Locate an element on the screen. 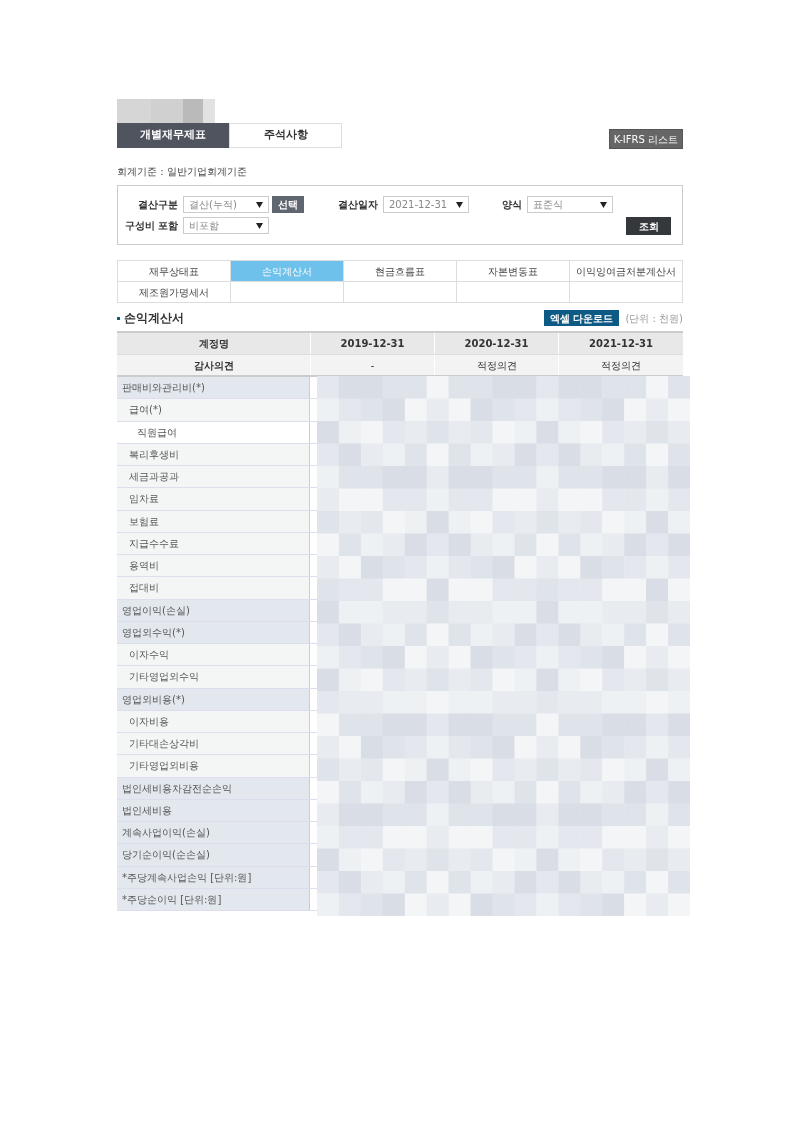 This screenshot has width=793, height=1122. account-name-cell: 영업외수익(*) is located at coordinates (213, 632).